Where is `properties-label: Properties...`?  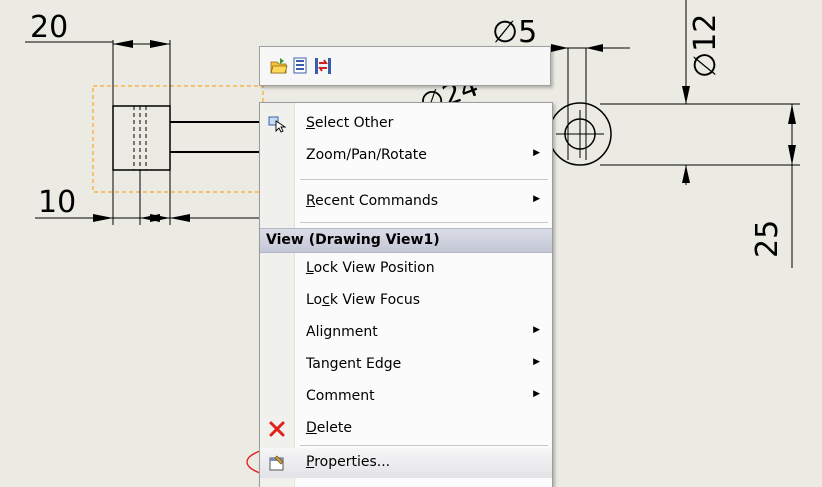 properties-label: Properties... is located at coordinates (348, 462).